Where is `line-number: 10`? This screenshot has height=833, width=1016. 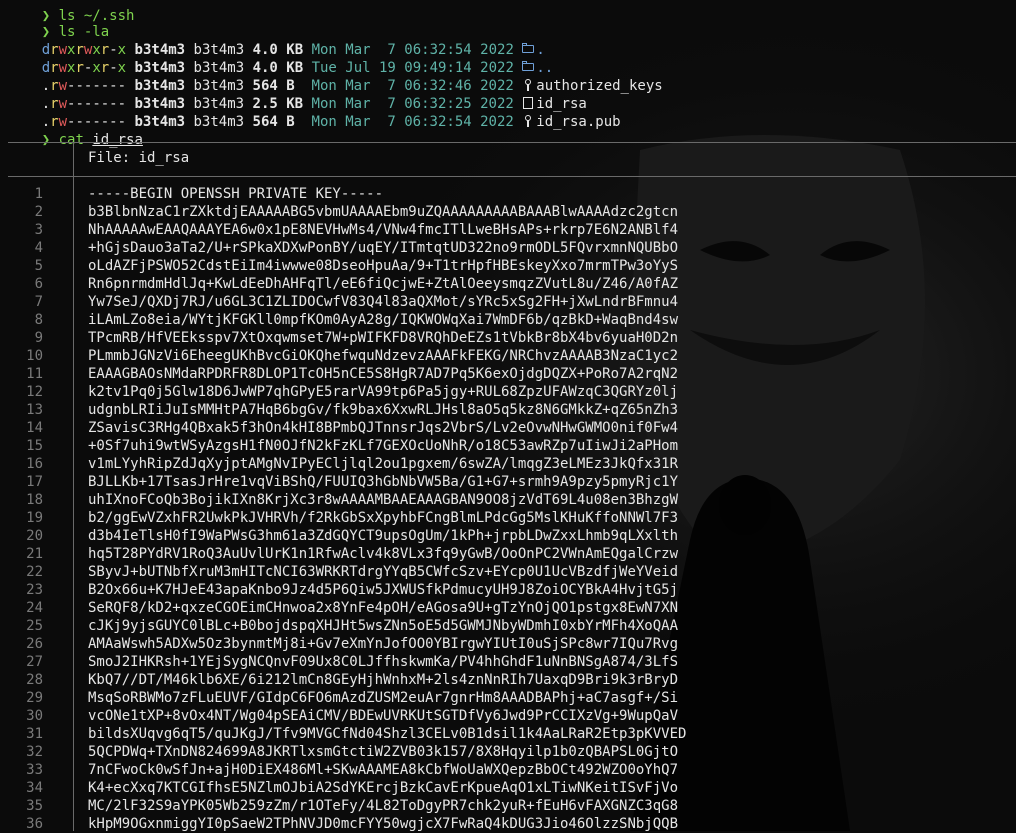 line-number: 10 is located at coordinates (34, 356).